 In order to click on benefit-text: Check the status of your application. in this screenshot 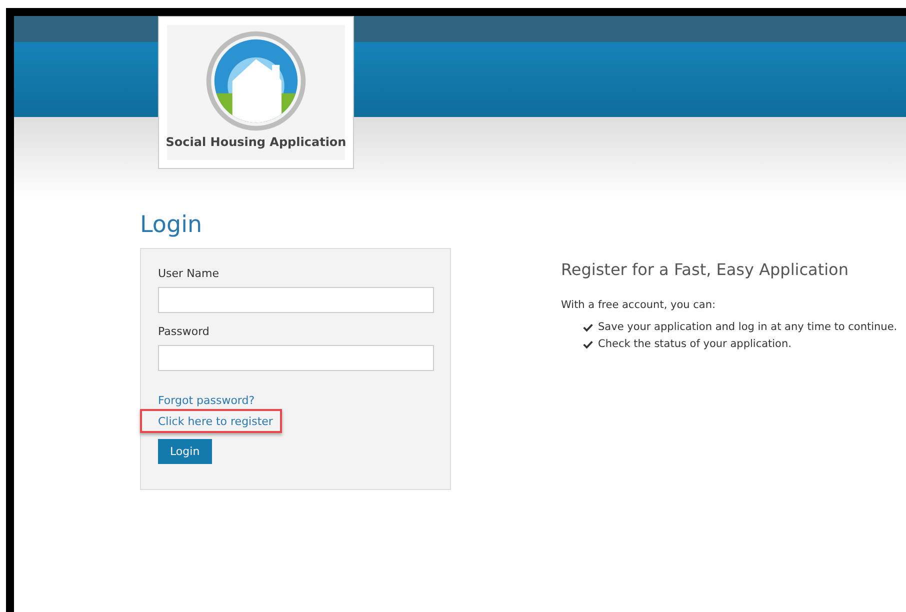, I will do `click(695, 344)`.